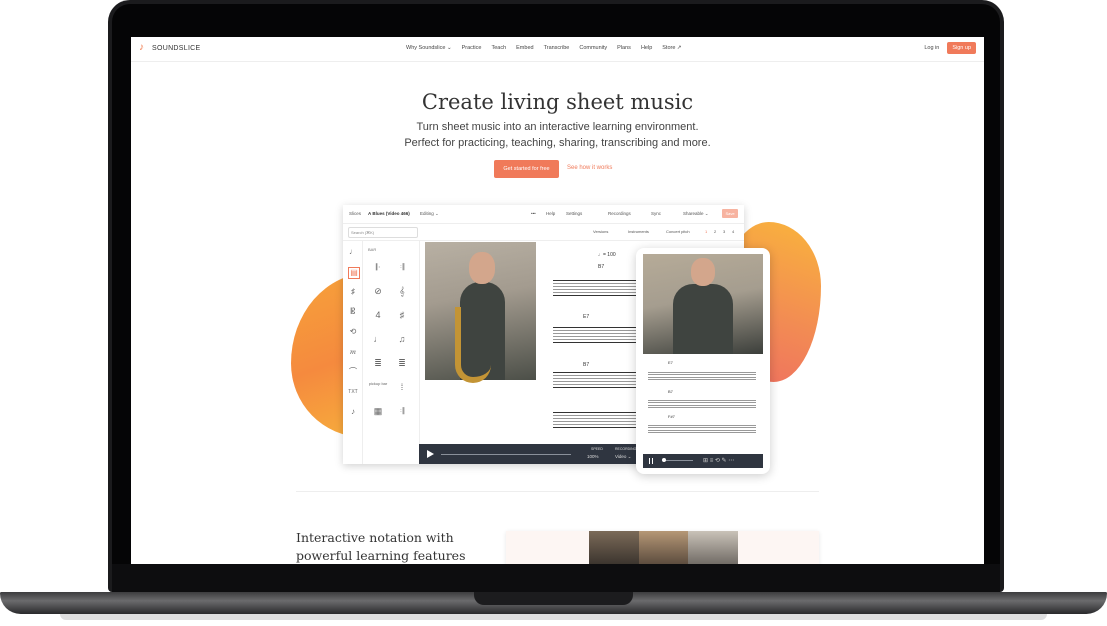 The width and height of the screenshot is (1107, 626). What do you see at coordinates (473, 345) in the screenshot?
I see `saxophone-shape` at bounding box center [473, 345].